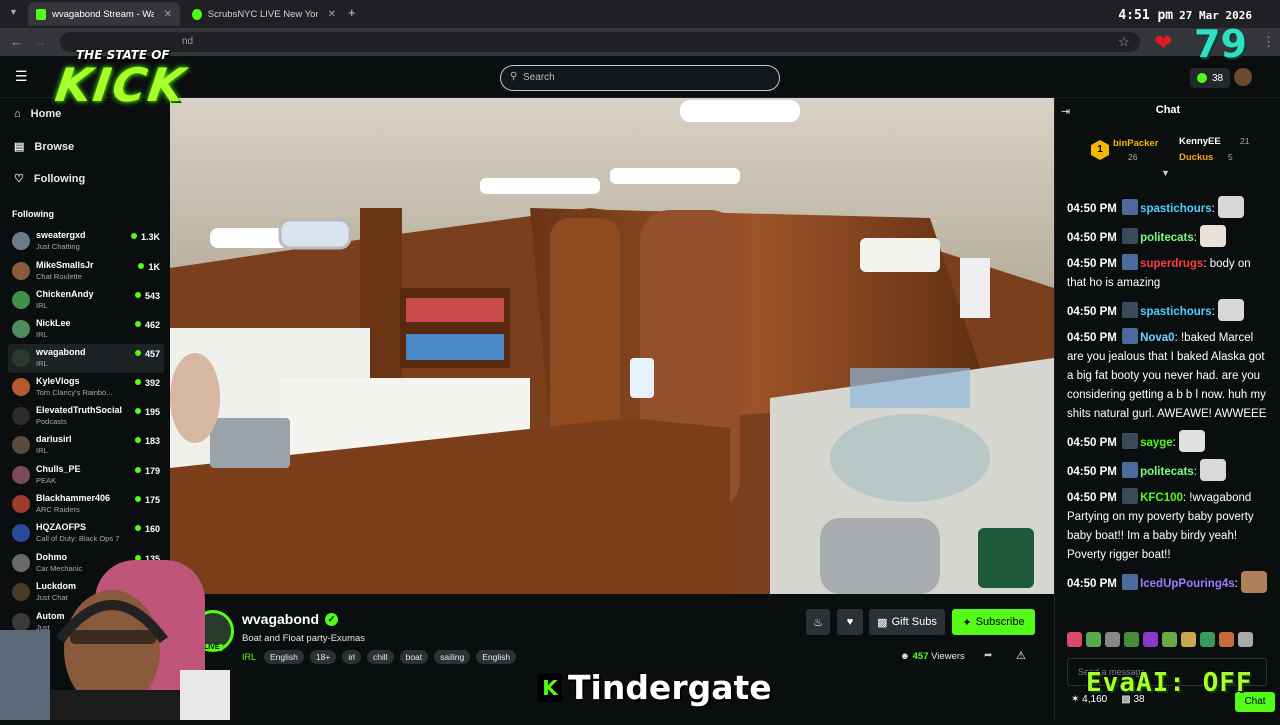 The height and width of the screenshot is (725, 1280). What do you see at coordinates (1135, 143) in the screenshot?
I see `leader-name: binPacker` at bounding box center [1135, 143].